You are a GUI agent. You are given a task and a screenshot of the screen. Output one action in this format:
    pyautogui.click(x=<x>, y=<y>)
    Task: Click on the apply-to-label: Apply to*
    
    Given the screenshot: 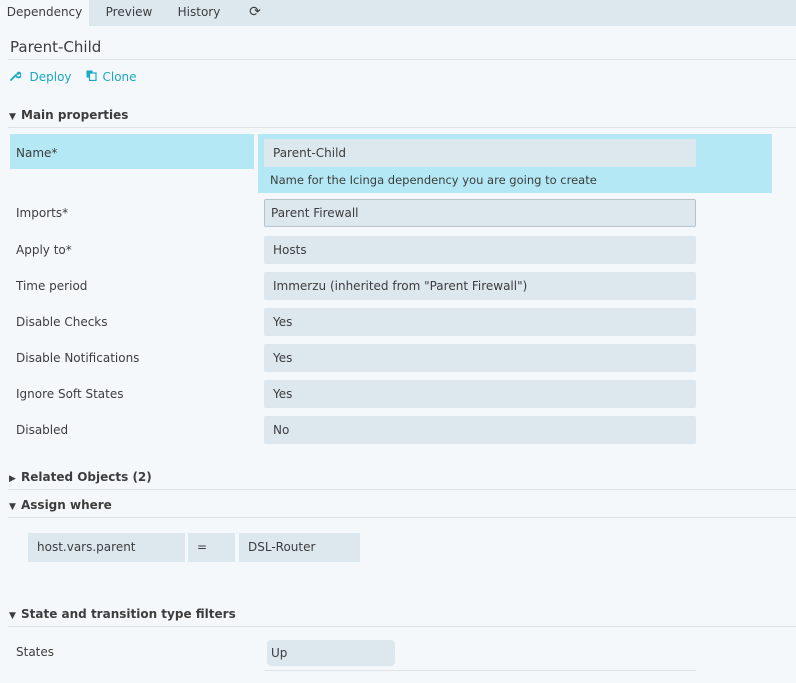 What is the action you would take?
    pyautogui.click(x=44, y=250)
    